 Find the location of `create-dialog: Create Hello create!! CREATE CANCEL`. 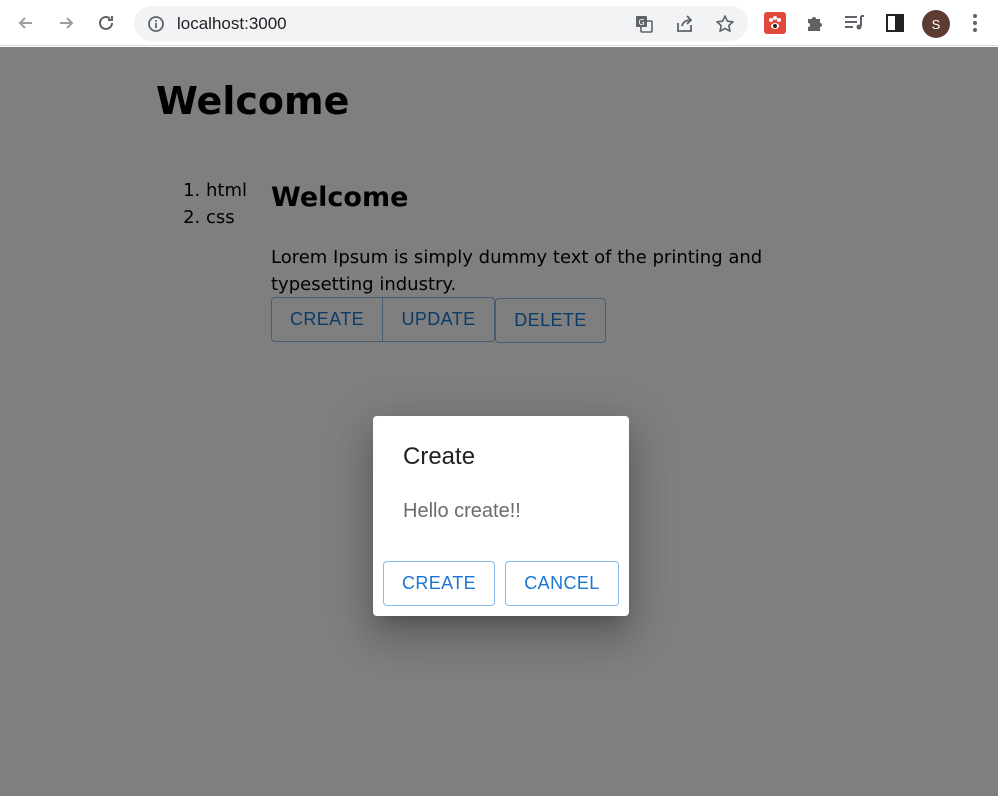

create-dialog: Create Hello create!! CREATE CANCEL is located at coordinates (501, 516).